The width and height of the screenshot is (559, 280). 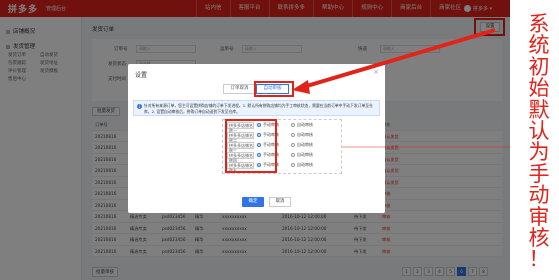 What do you see at coordinates (539, 45) in the screenshot?
I see `annotation-char: 统` at bounding box center [539, 45].